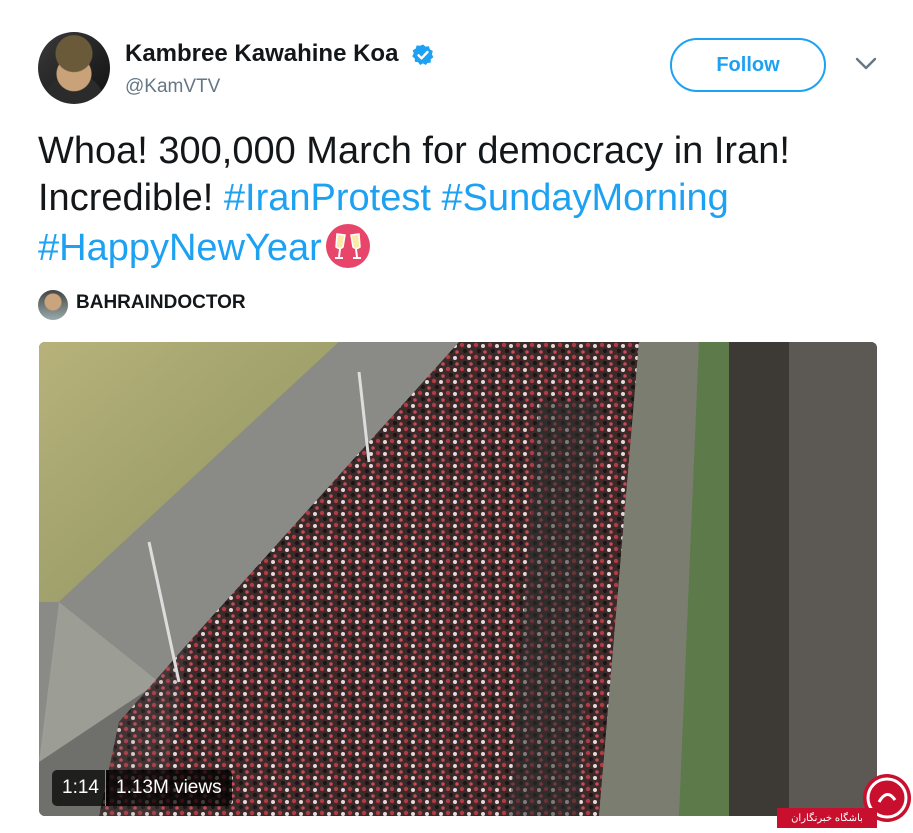 The height and width of the screenshot is (833, 913). What do you see at coordinates (423, 54) in the screenshot?
I see `verified-badge-icon` at bounding box center [423, 54].